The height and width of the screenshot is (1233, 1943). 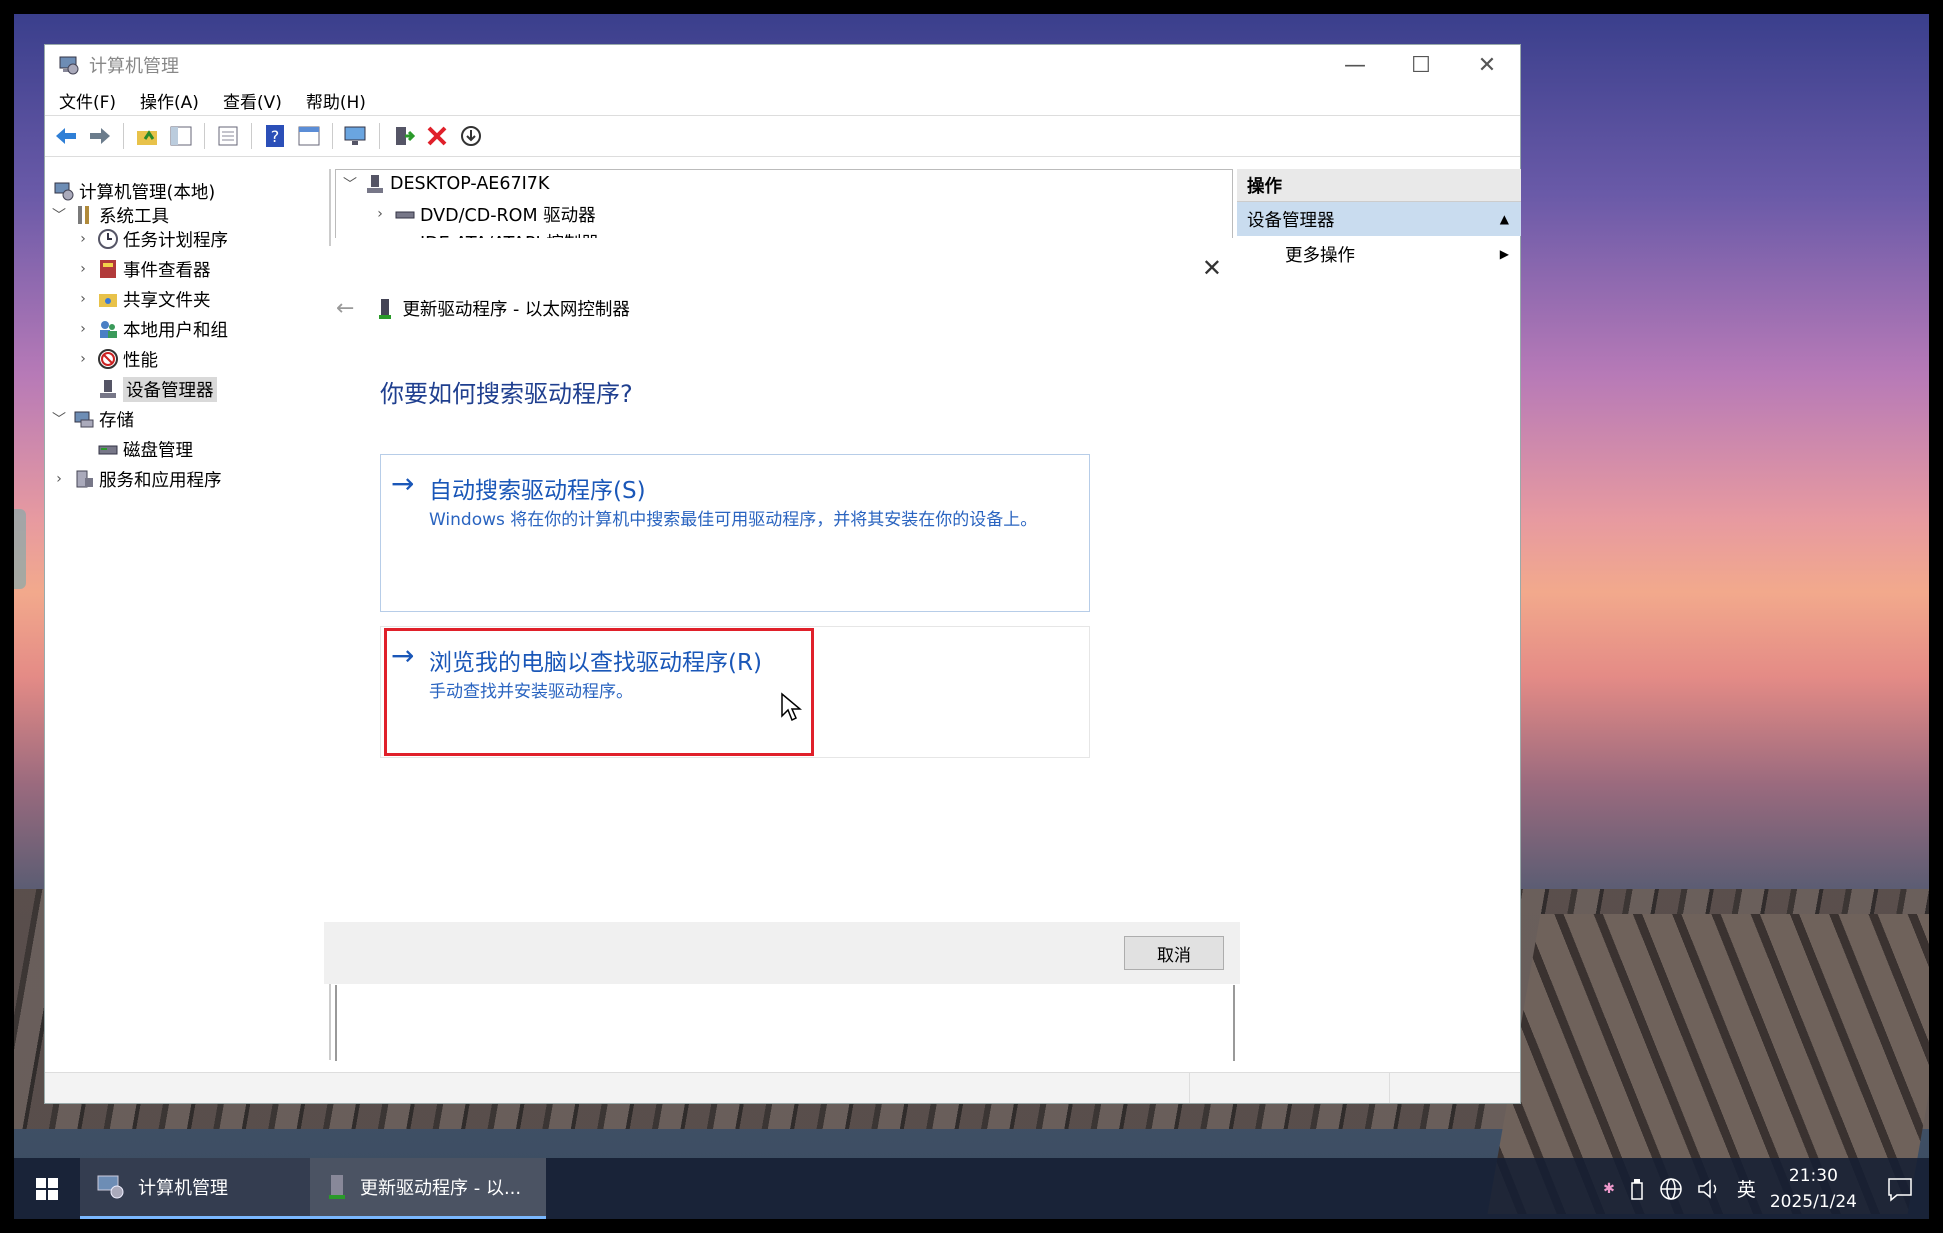 I want to click on arrow-right-icon: →, so click(x=403, y=483).